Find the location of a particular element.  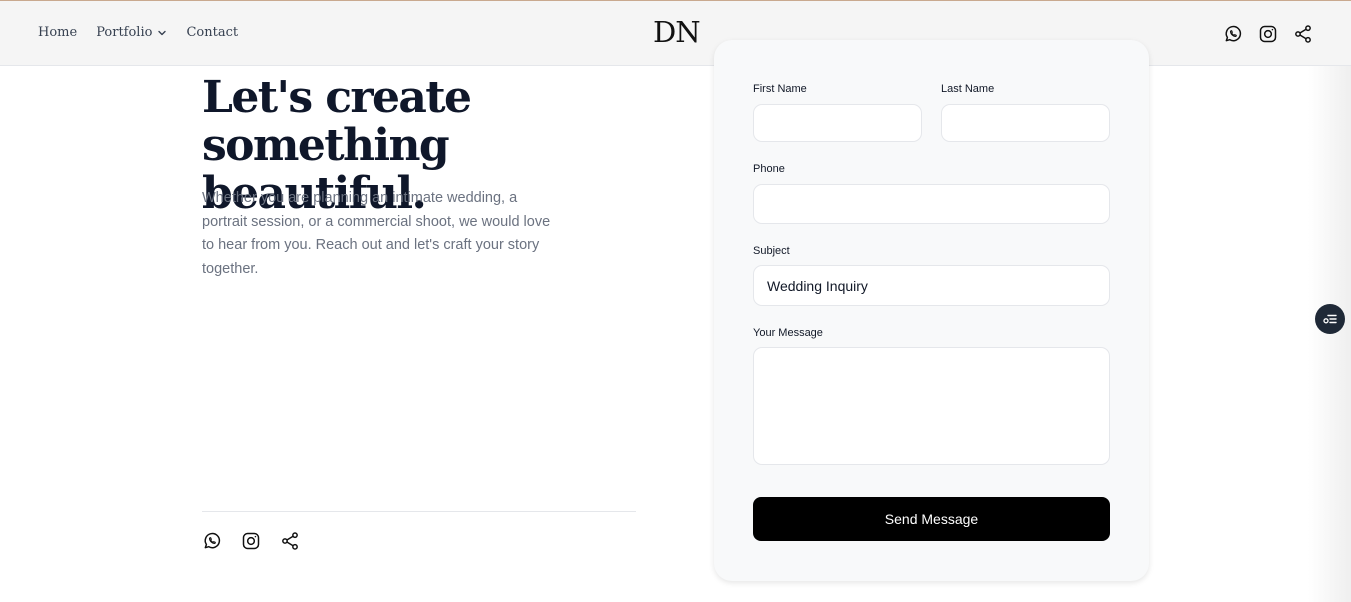

nav-contact: Contact is located at coordinates (212, 32).